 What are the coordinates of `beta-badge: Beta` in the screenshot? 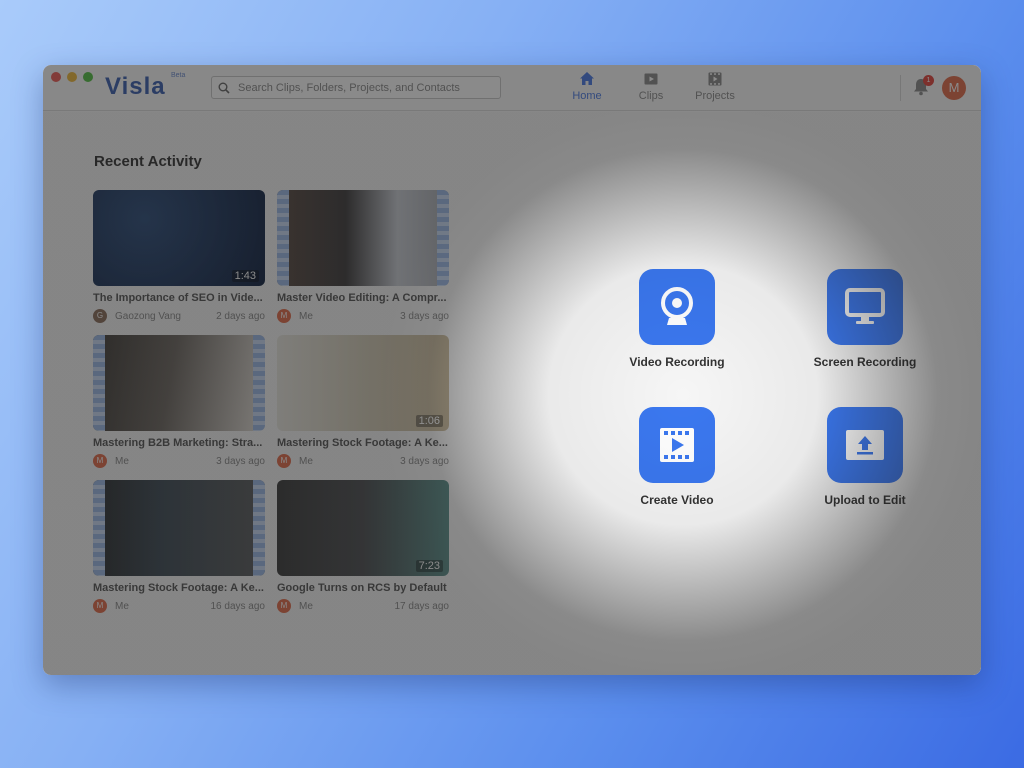 It's located at (178, 75).